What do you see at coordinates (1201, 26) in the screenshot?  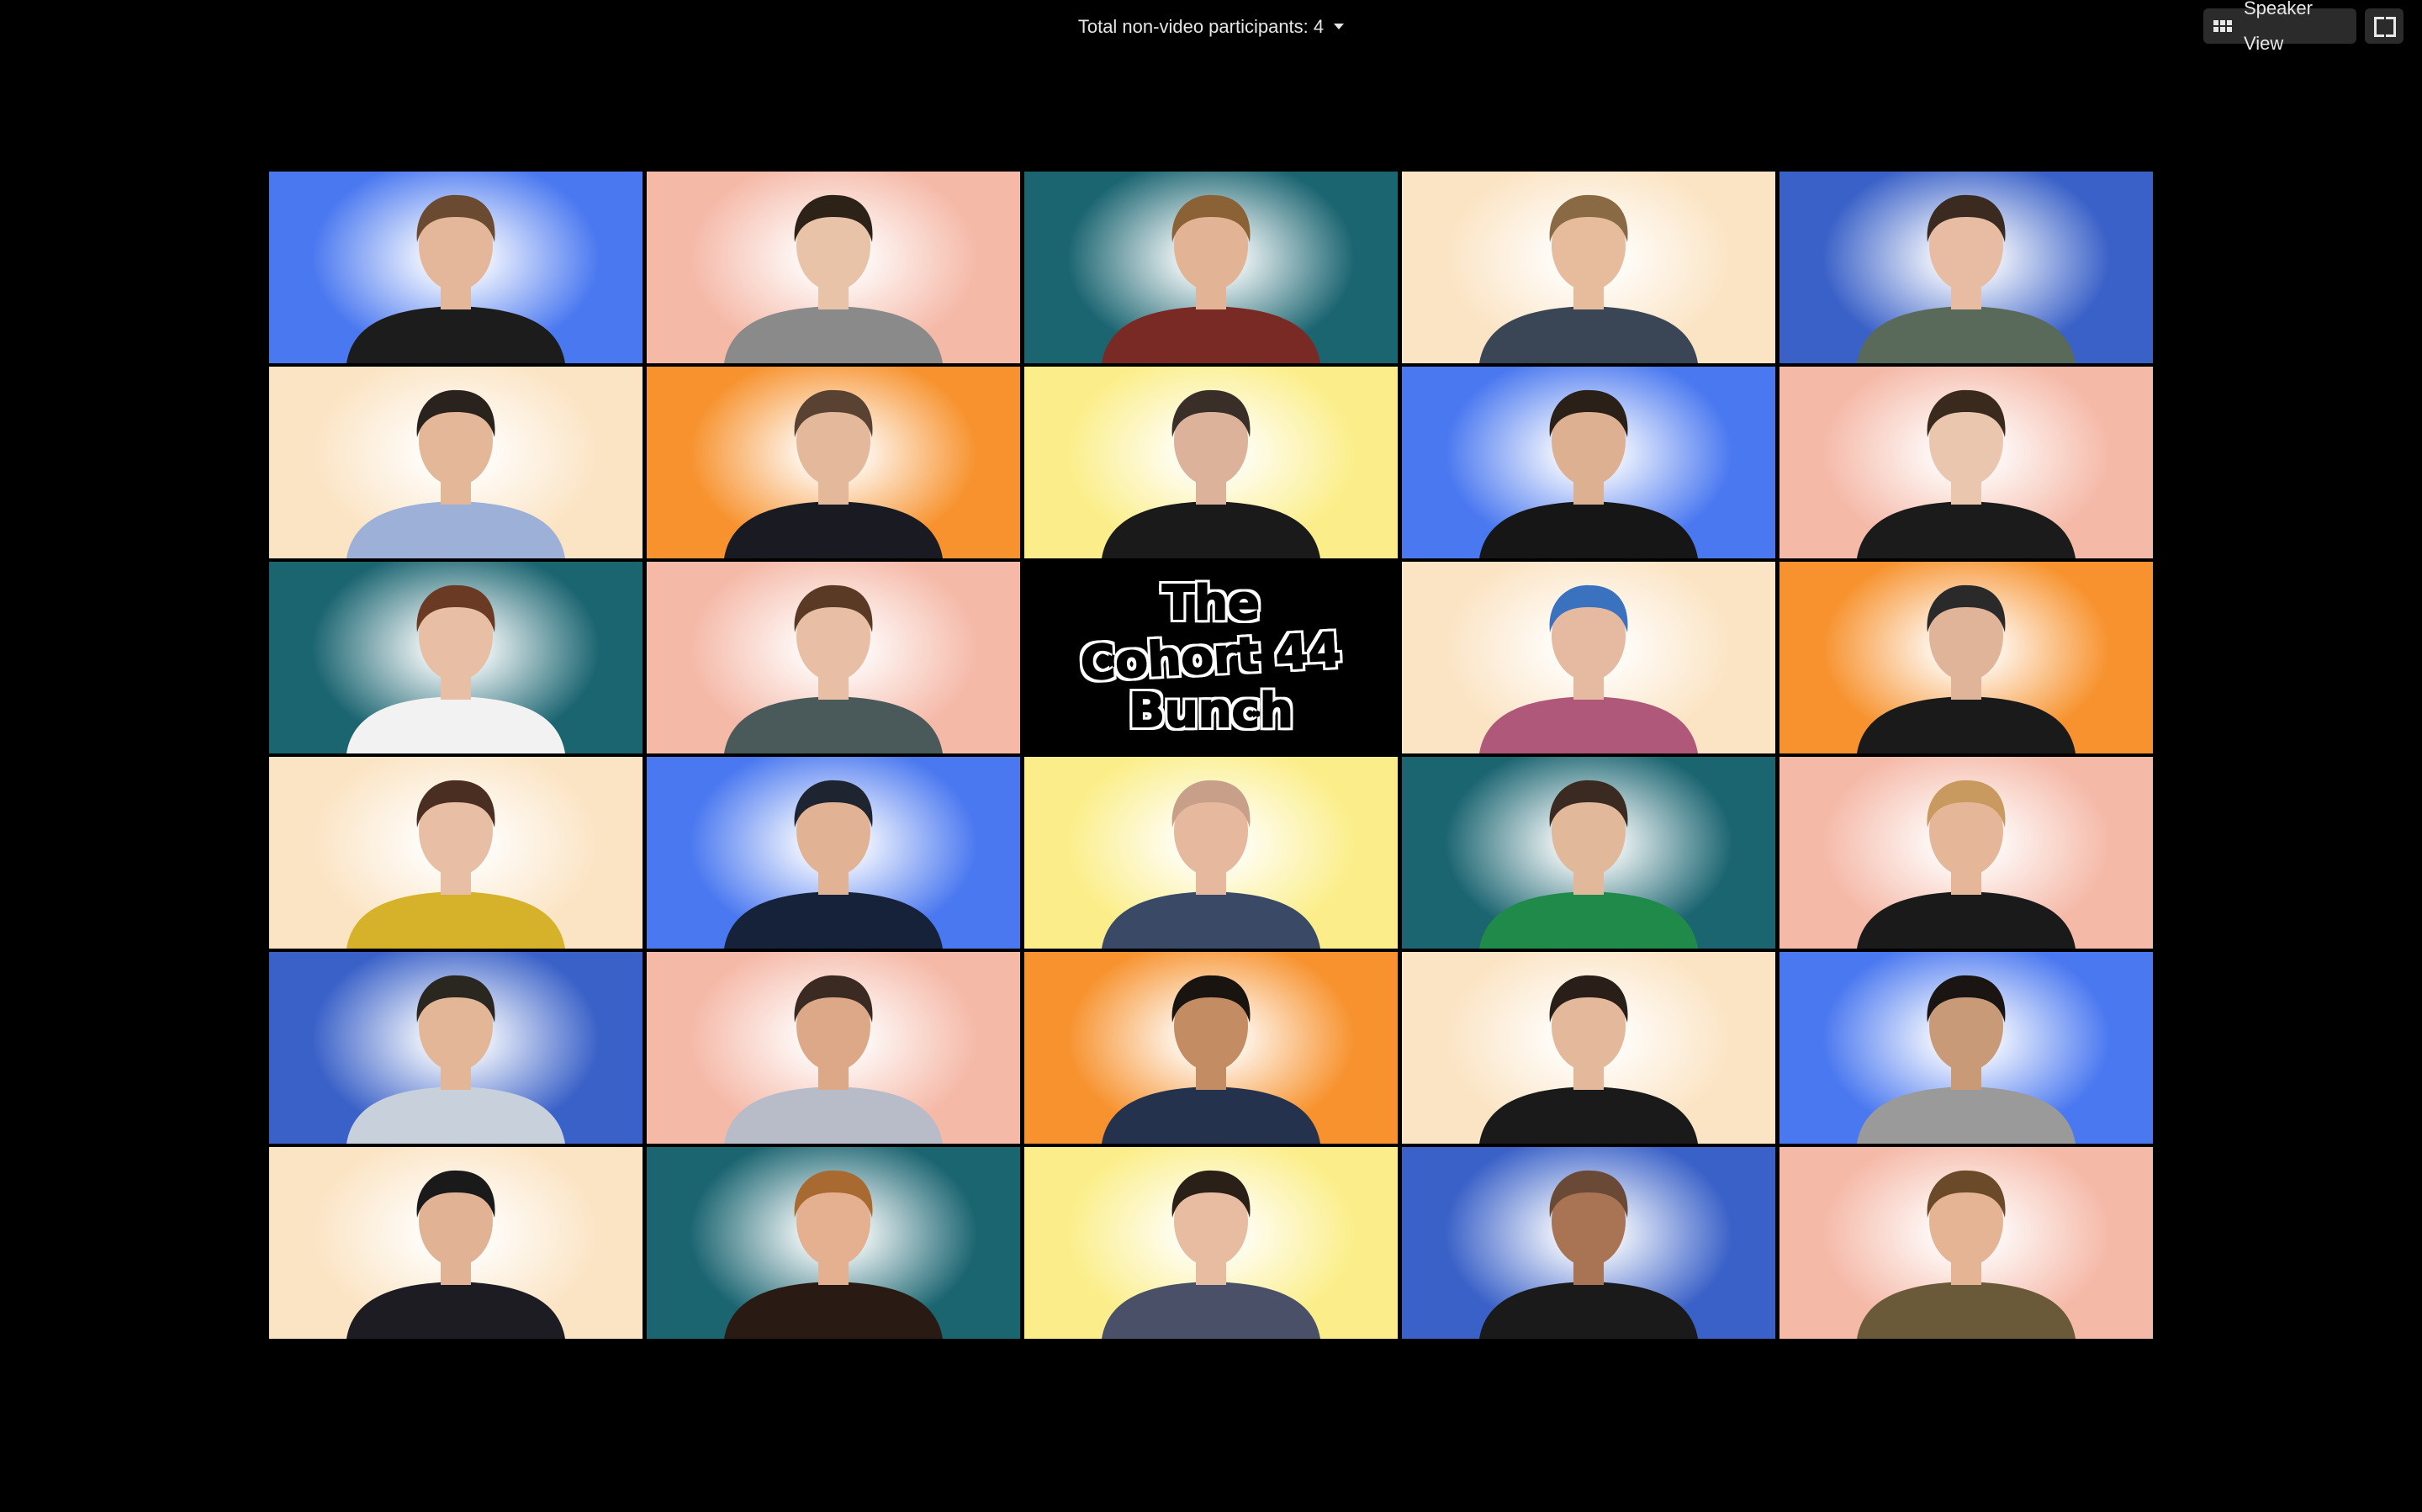 I see `non-video-participants-label: Total non-video participants: 4` at bounding box center [1201, 26].